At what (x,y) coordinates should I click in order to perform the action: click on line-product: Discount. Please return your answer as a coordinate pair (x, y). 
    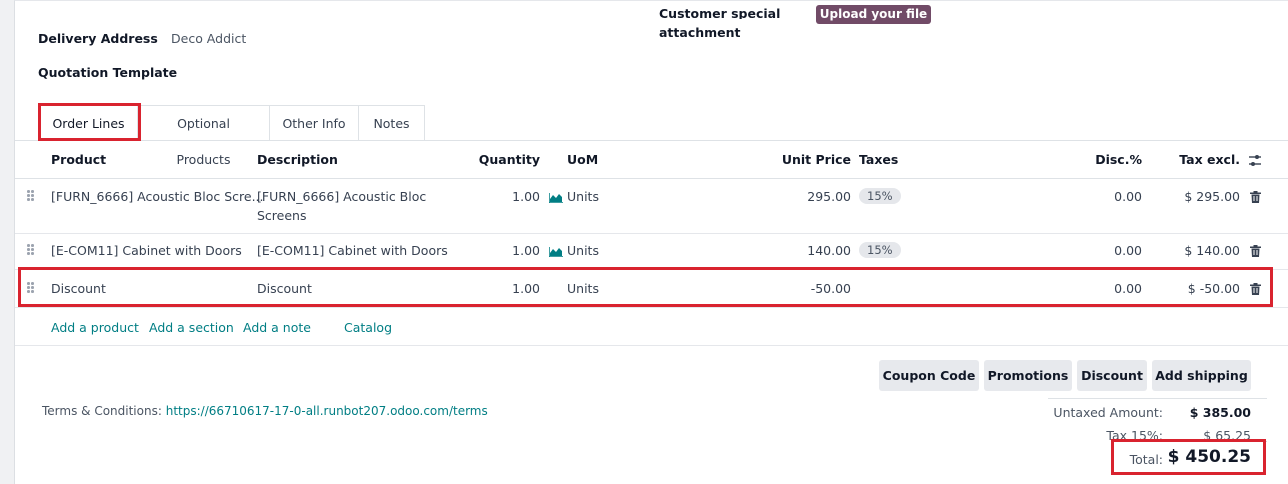
    Looking at the image, I should click on (78, 288).